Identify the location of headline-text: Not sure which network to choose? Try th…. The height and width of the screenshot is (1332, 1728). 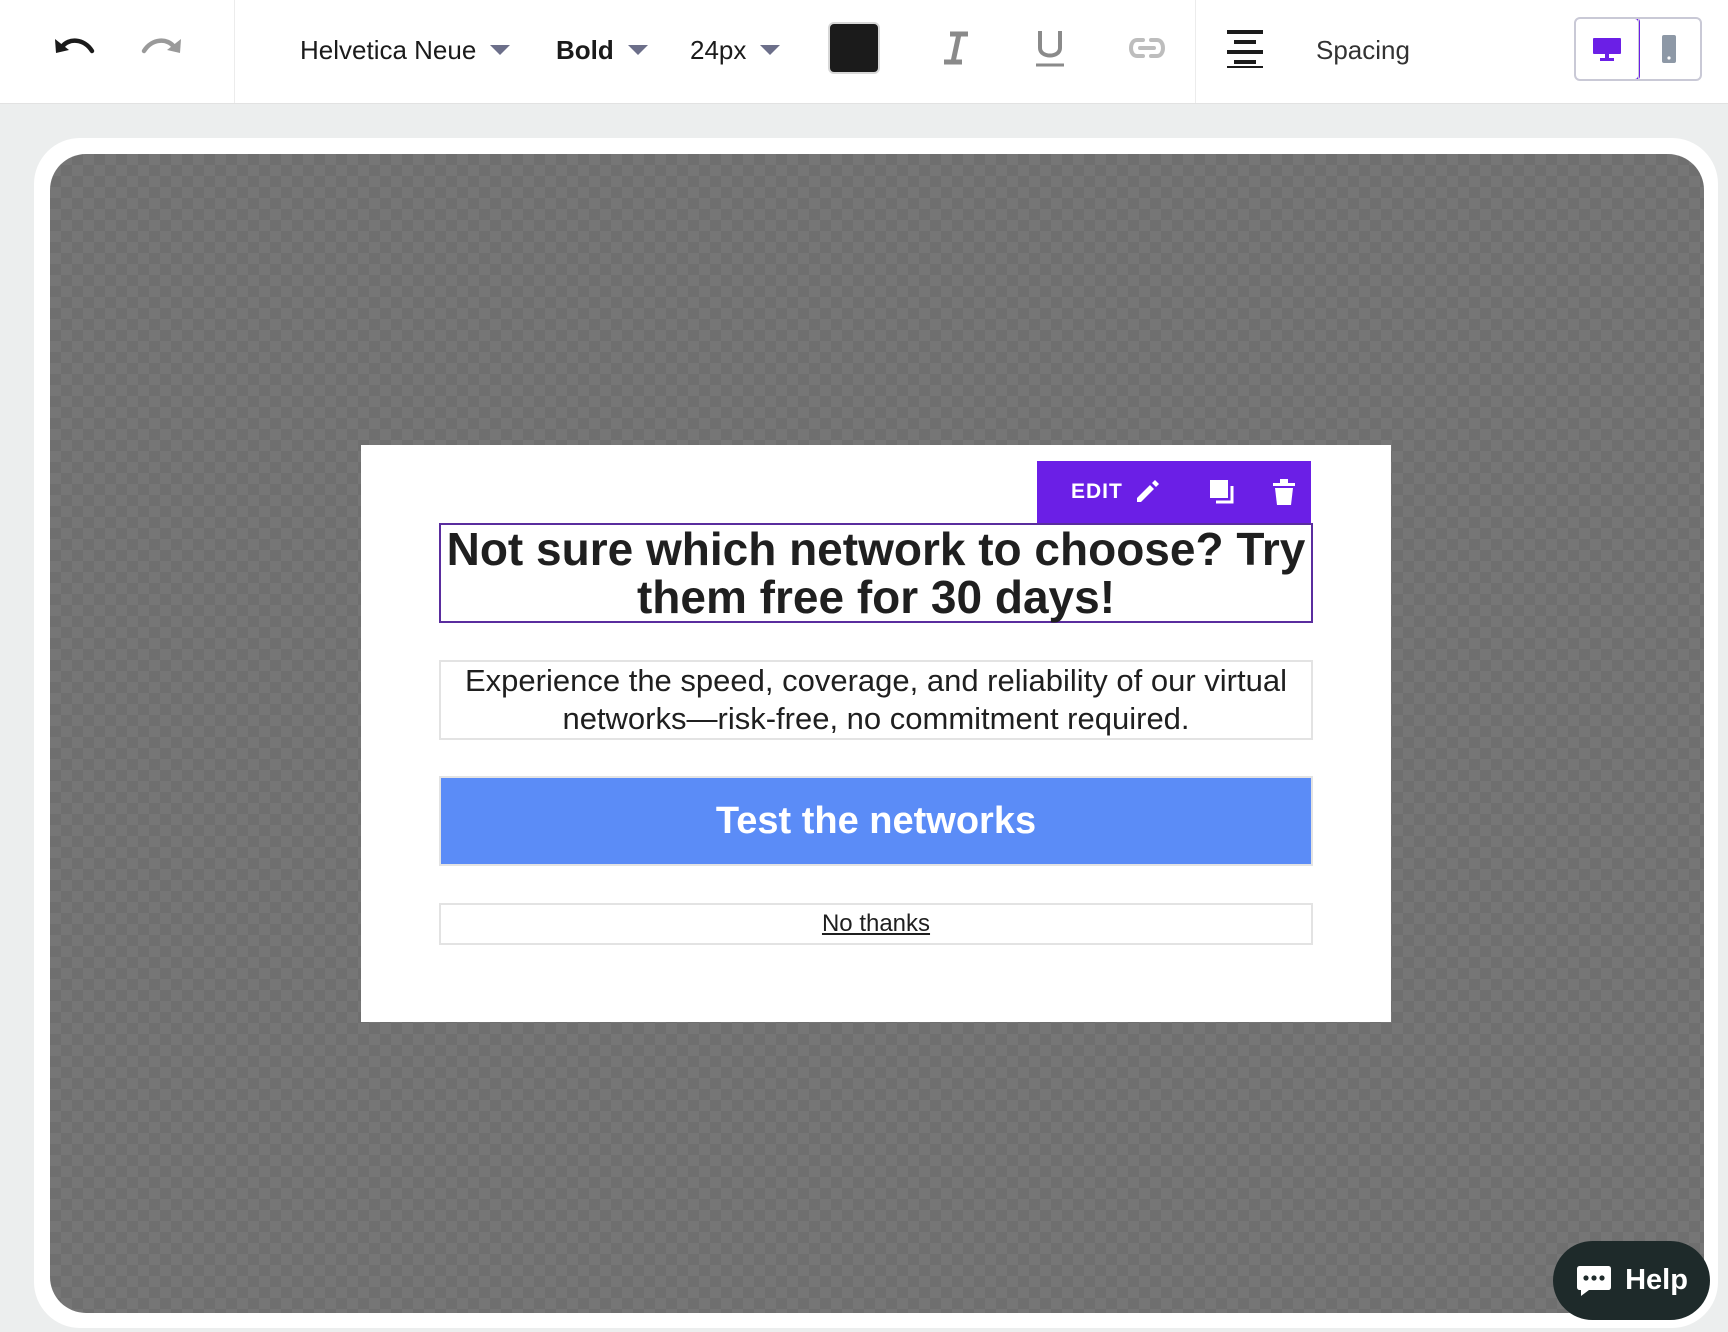
(876, 573).